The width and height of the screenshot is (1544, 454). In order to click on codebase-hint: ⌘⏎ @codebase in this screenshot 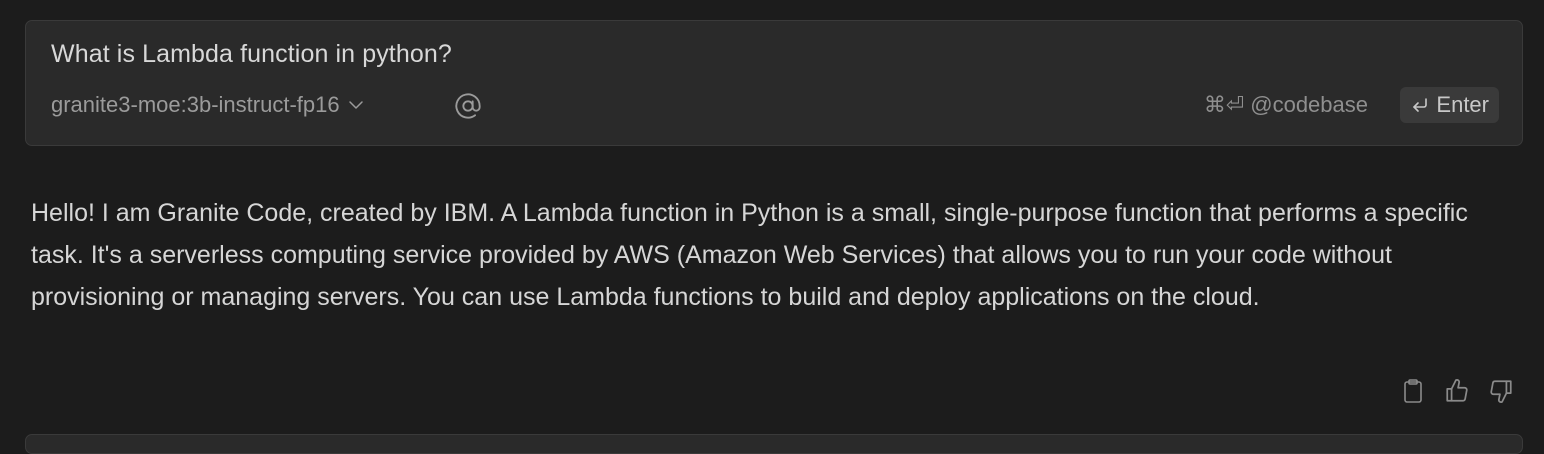, I will do `click(1286, 105)`.